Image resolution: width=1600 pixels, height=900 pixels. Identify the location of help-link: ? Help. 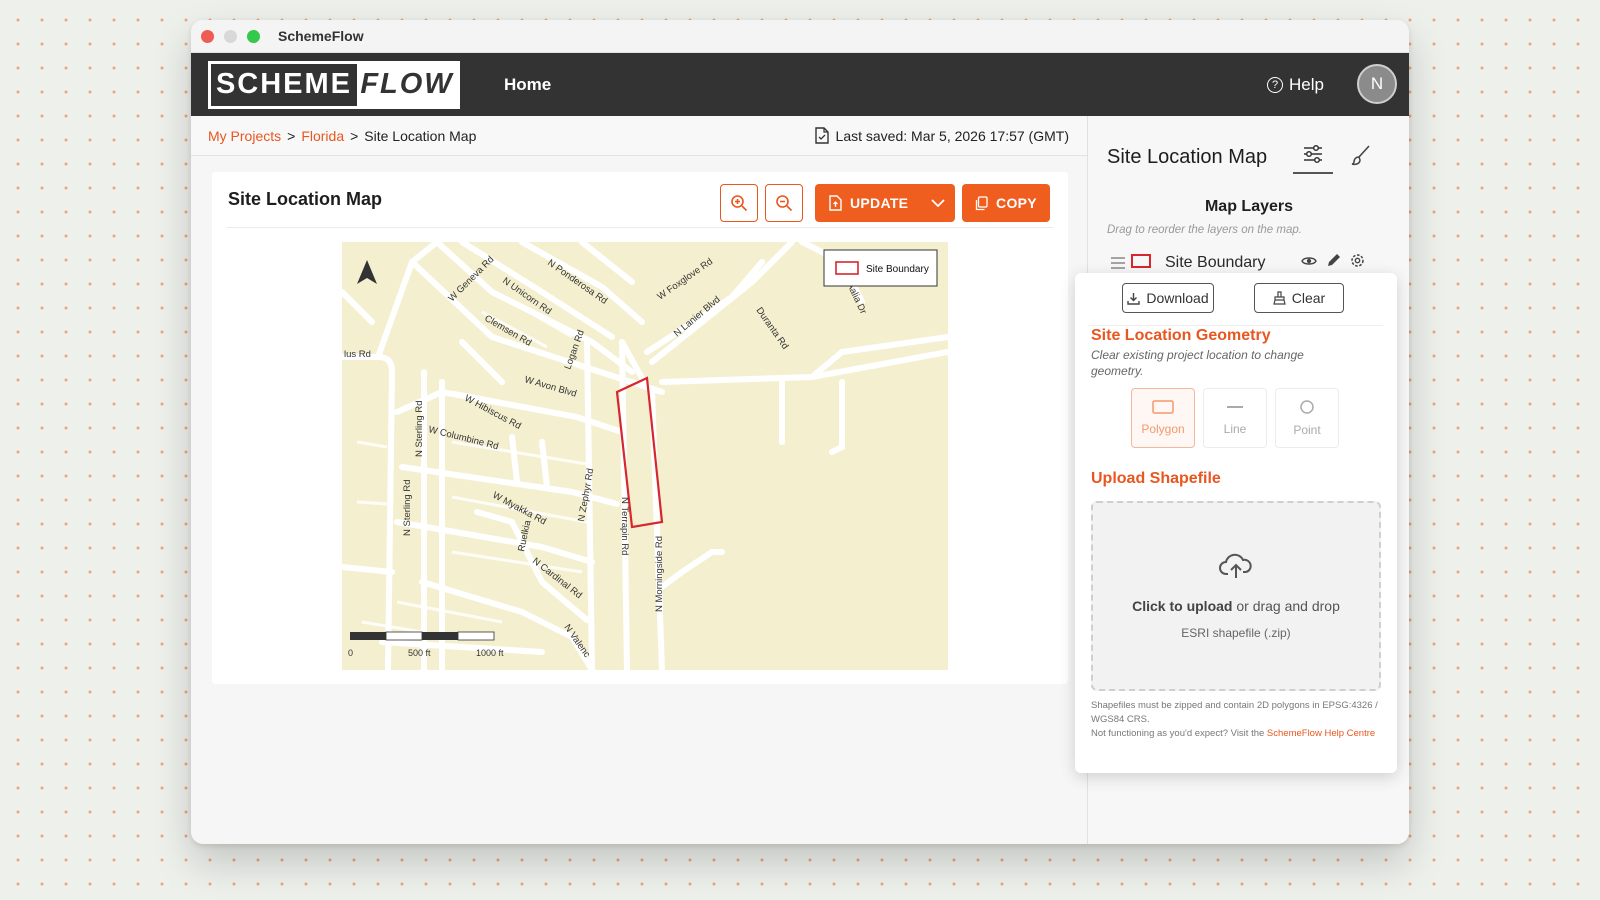
(1295, 85).